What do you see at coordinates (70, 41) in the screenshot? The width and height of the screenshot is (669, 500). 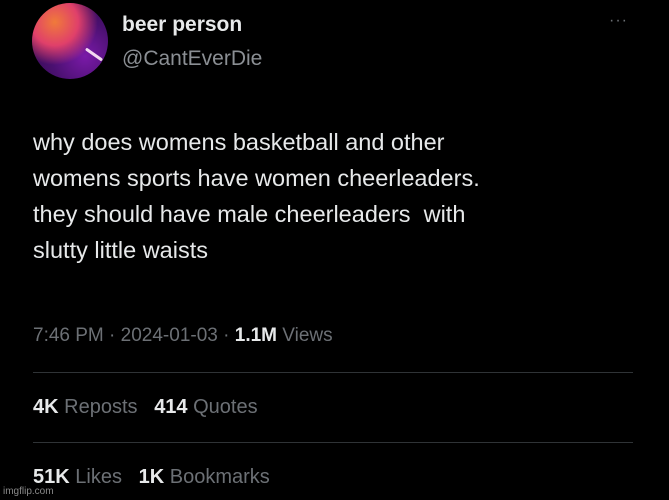 I see `avatar` at bounding box center [70, 41].